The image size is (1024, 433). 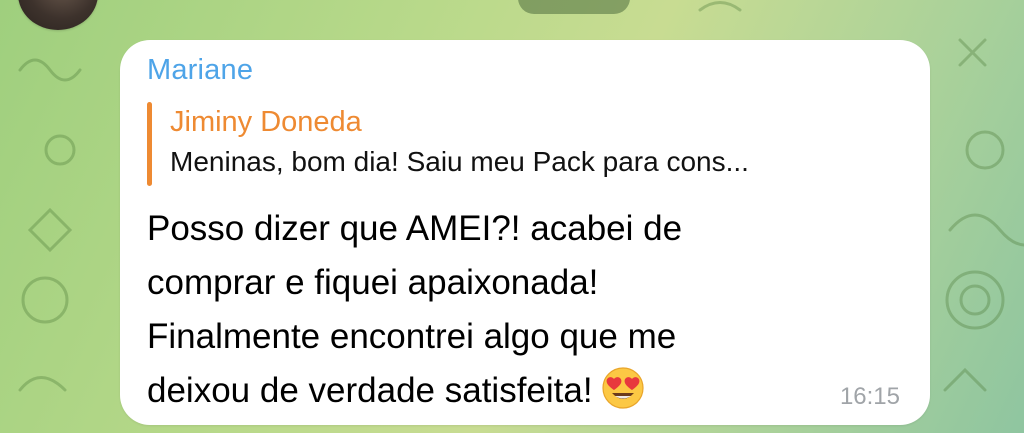 I want to click on heart-eyes-emoji-icon, so click(x=623, y=388).